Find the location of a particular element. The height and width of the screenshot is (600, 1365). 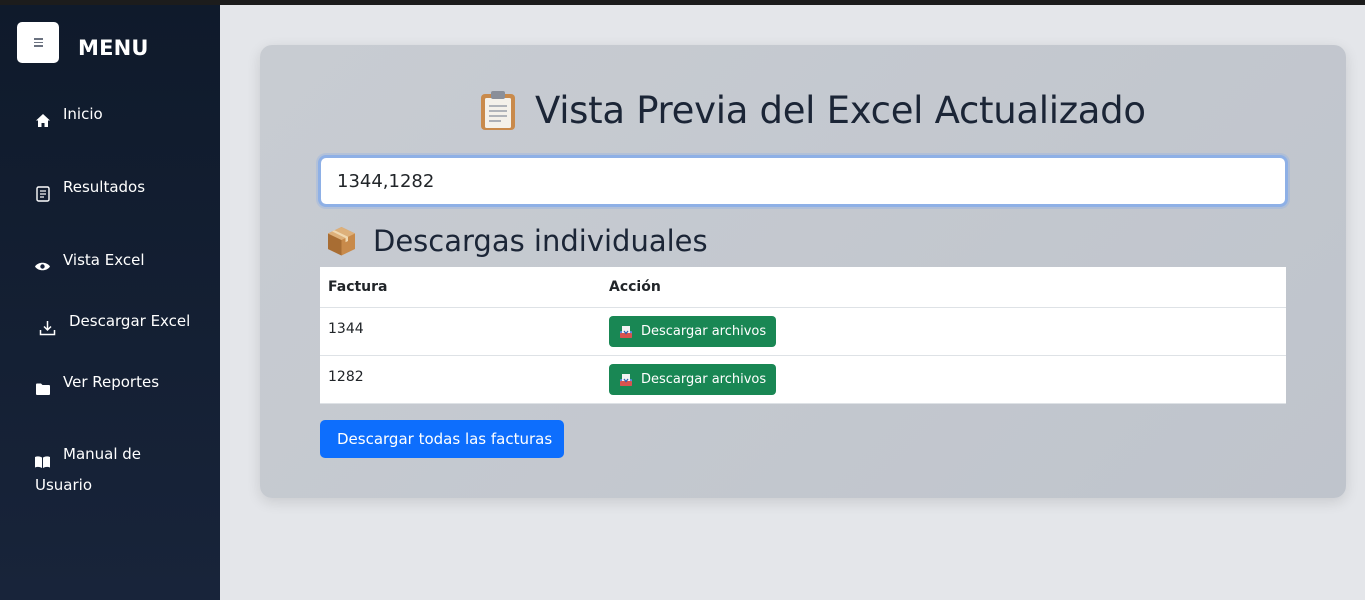

eye-icon is located at coordinates (42, 266).